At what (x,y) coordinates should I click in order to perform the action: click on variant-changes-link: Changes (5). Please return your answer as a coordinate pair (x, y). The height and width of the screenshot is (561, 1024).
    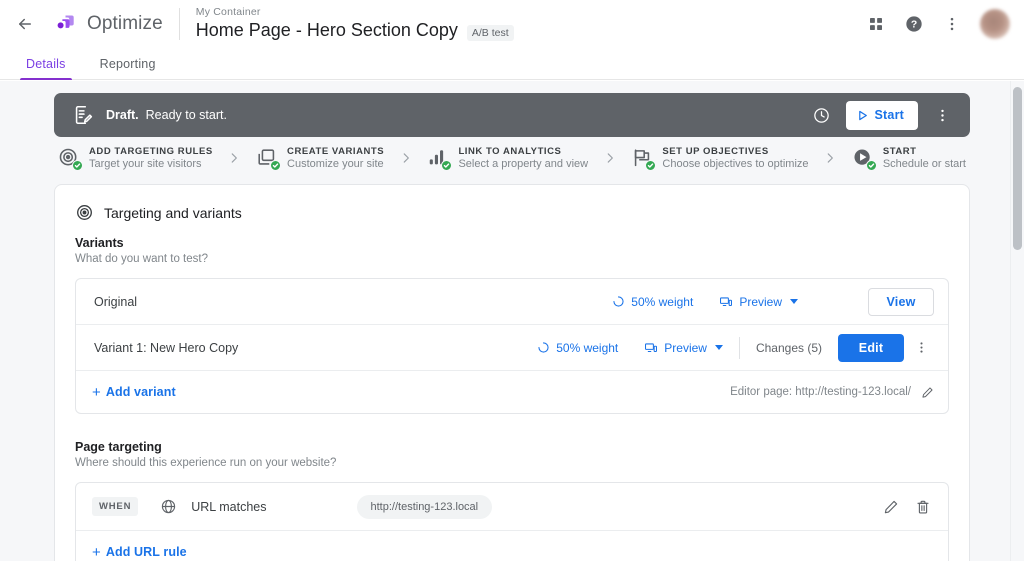
    Looking at the image, I should click on (789, 348).